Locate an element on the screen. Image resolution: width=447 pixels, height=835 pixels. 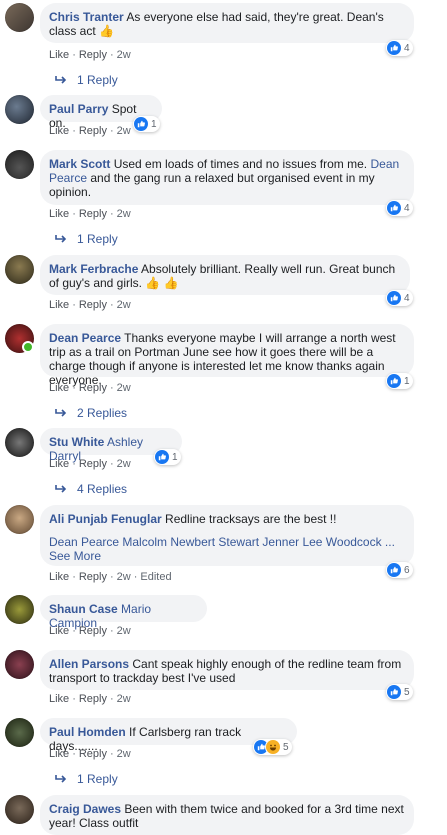
replies-count: 2 Replies is located at coordinates (102, 413).